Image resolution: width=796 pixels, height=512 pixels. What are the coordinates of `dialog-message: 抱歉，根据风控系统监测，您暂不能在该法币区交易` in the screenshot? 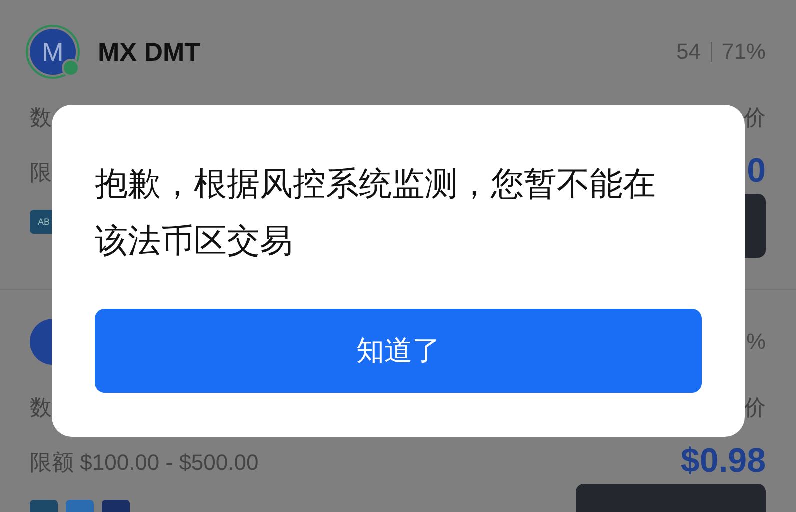 It's located at (376, 212).